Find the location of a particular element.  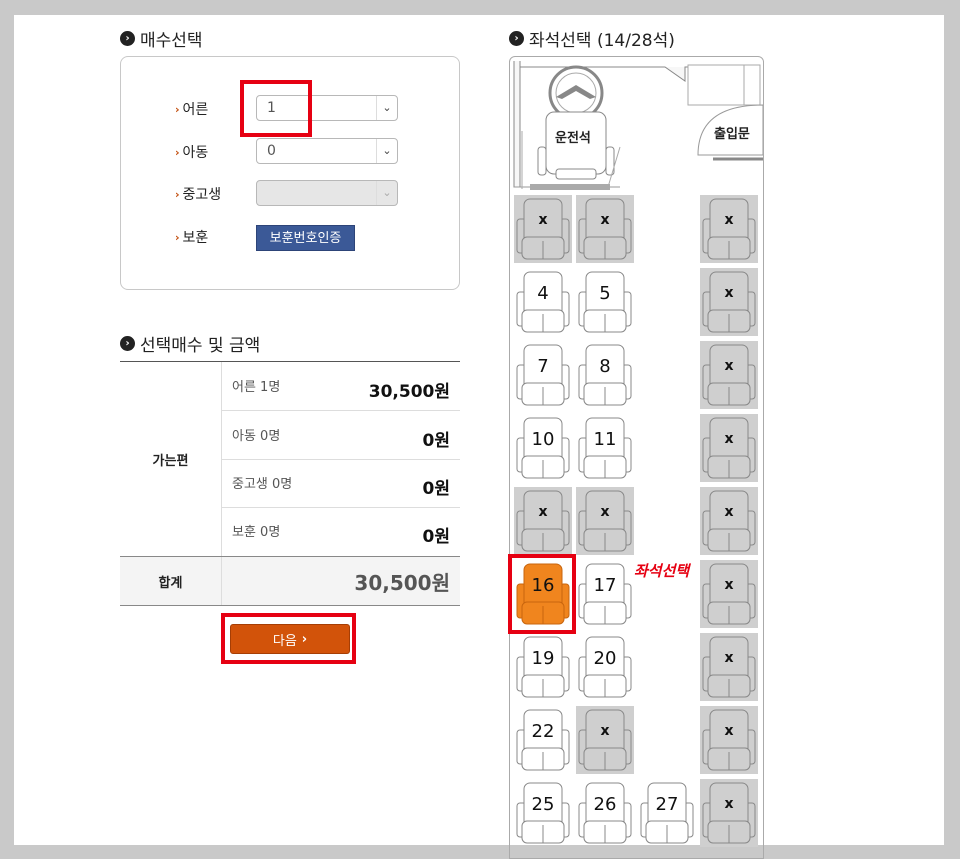

seat-number: 19 is located at coordinates (543, 658).